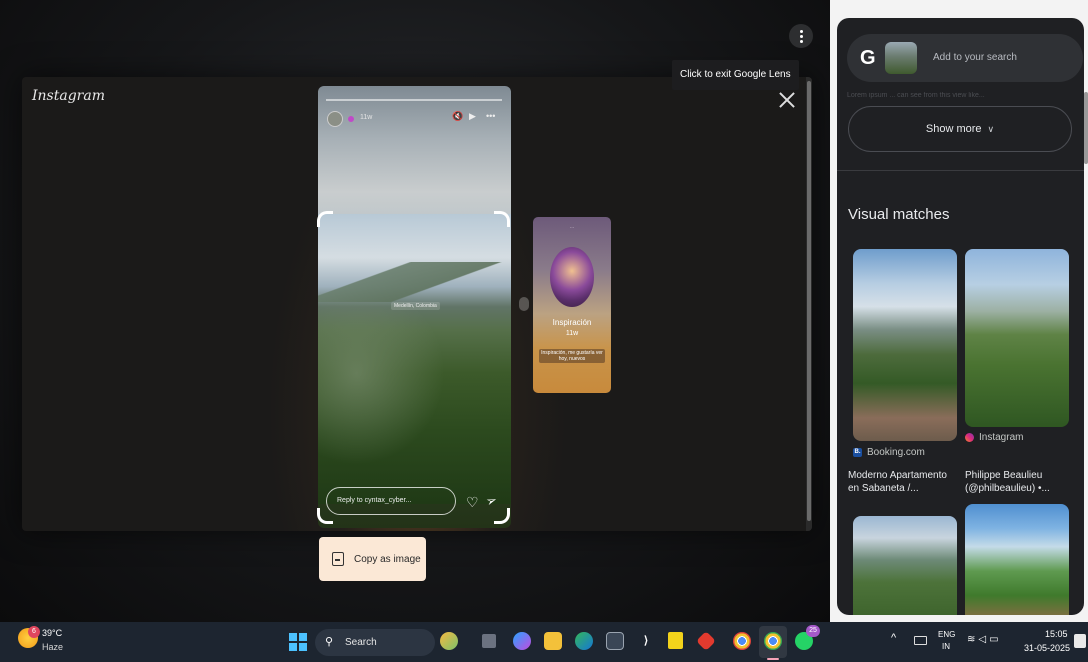  What do you see at coordinates (572, 356) in the screenshot?
I see `next-story-caption: Inspiración, me gustaría ver hoy, nuevos` at bounding box center [572, 356].